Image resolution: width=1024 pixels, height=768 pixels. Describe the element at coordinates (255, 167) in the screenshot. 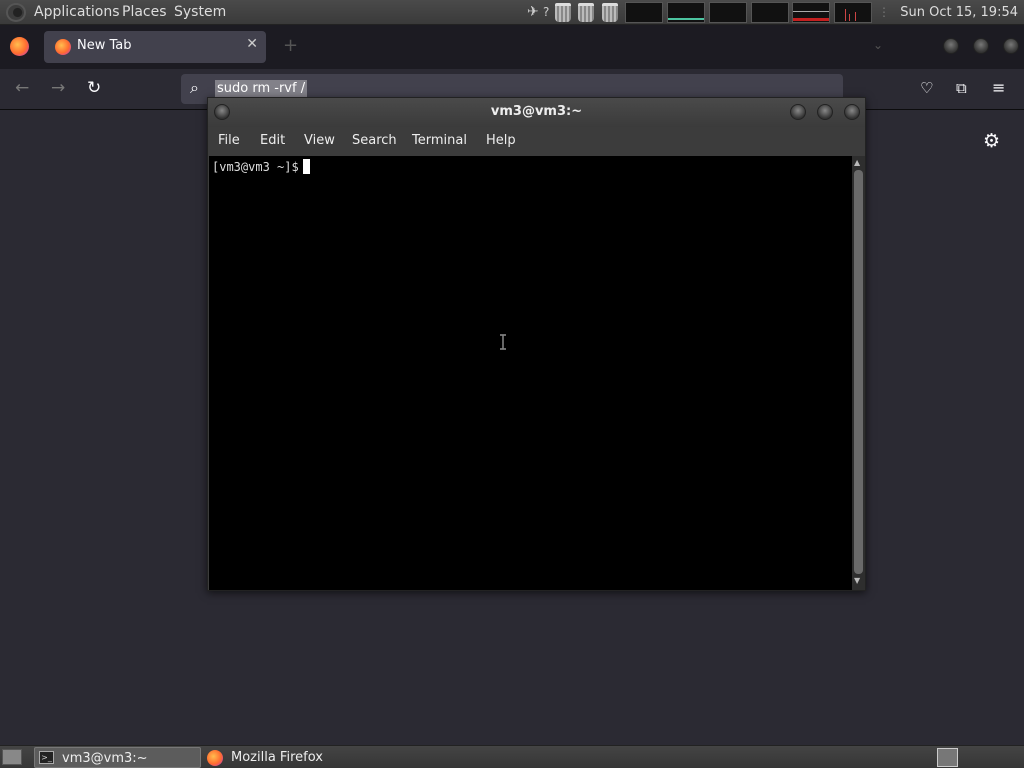

I see `prompt-text: [vm3@vm3 ~]$` at that location.